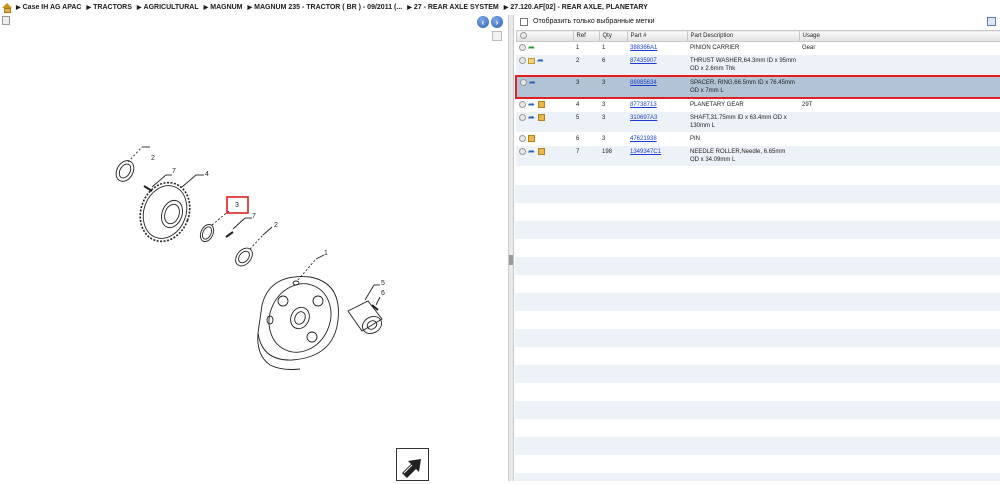 The image size is (1000, 484). I want to click on usage-cell: Gear, so click(899, 48).